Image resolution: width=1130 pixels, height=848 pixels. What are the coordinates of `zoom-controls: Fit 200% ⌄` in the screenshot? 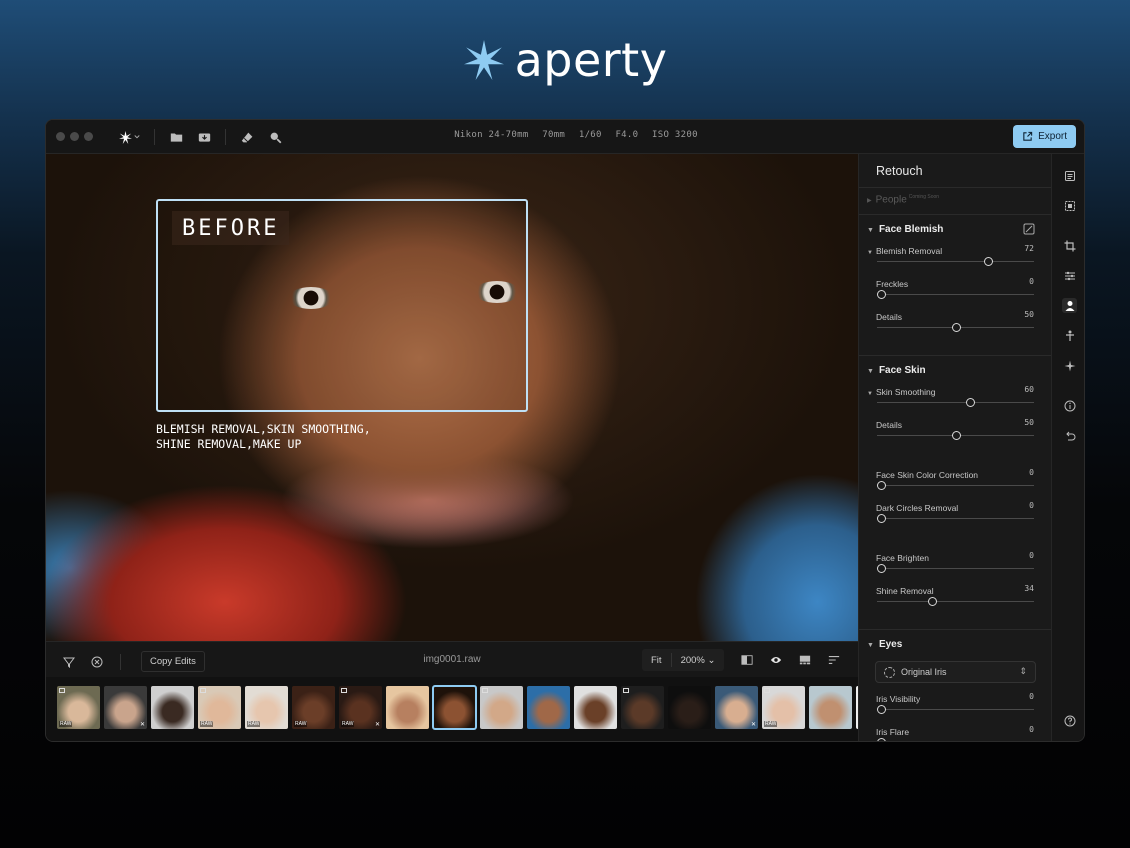 It's located at (683, 660).